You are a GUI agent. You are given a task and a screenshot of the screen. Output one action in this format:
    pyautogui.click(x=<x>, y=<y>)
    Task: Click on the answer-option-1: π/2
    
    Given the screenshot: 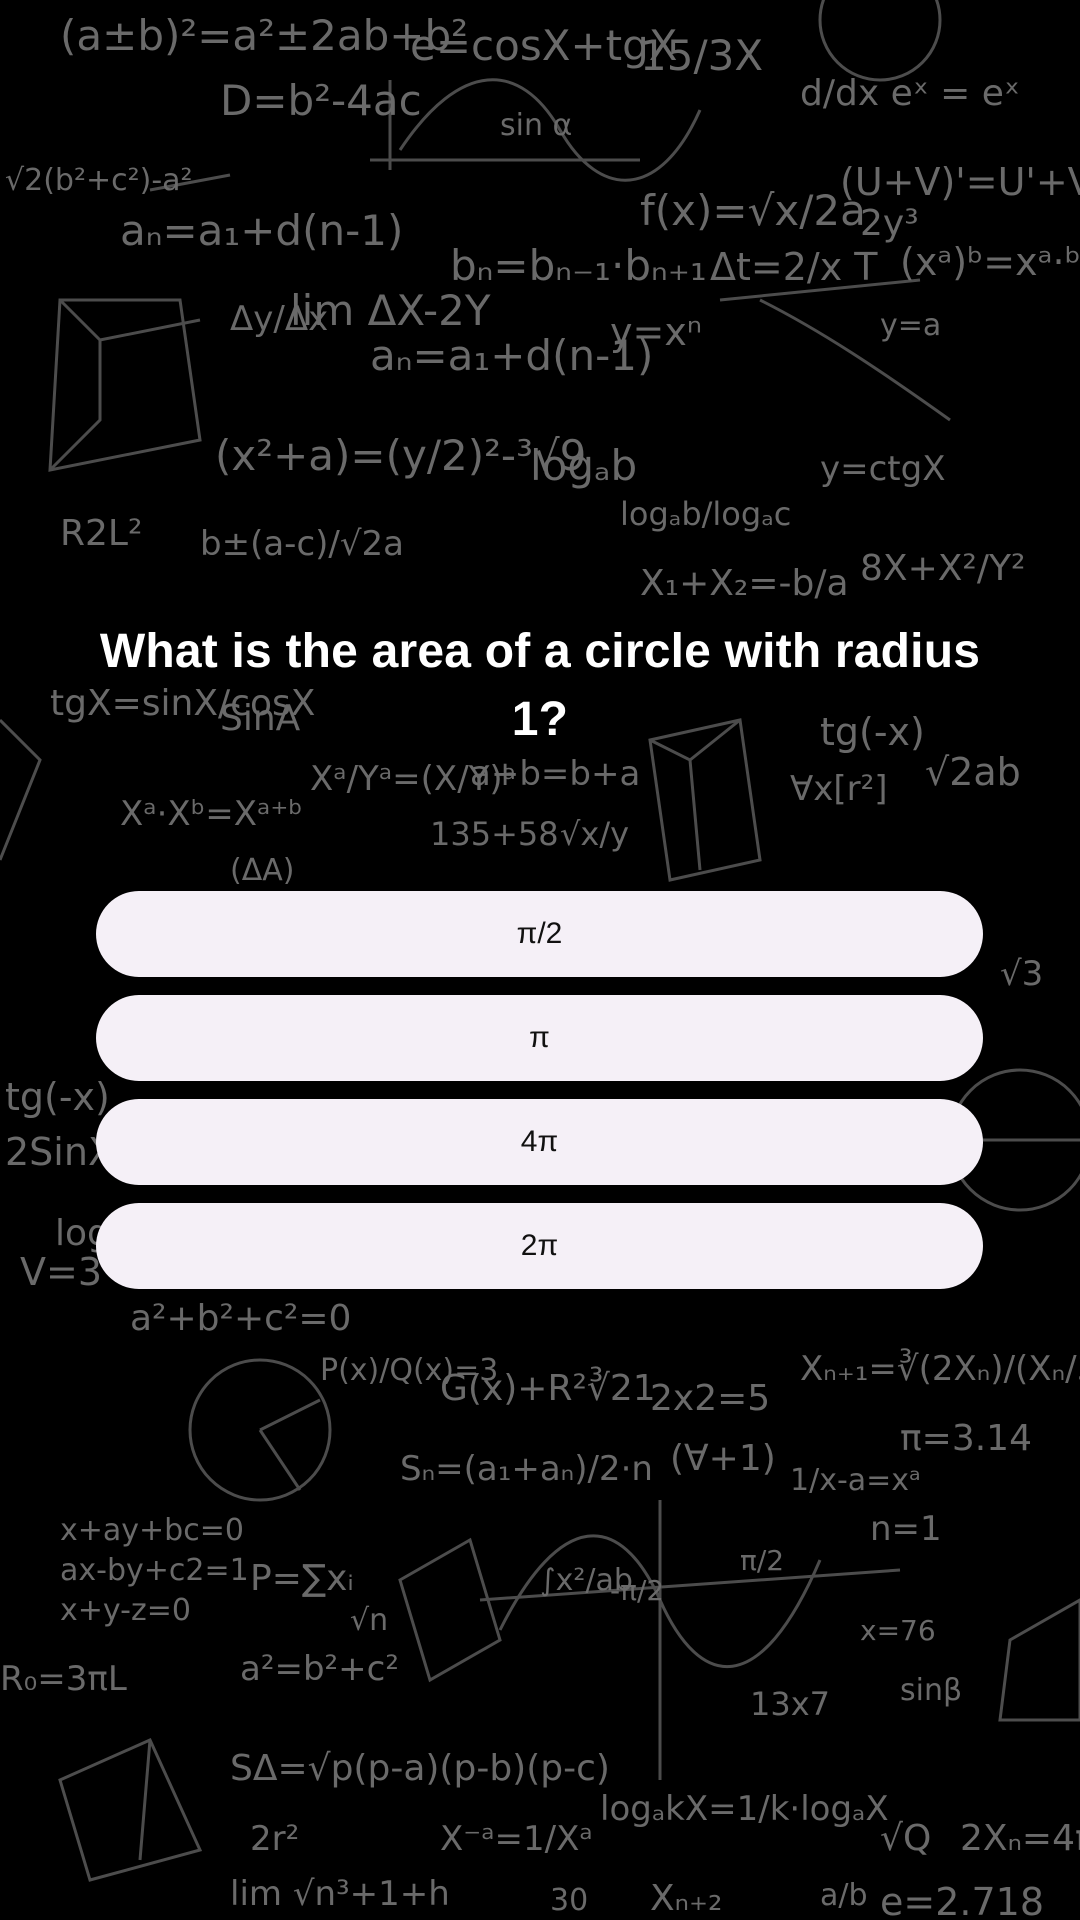 What is the action you would take?
    pyautogui.click(x=539, y=934)
    